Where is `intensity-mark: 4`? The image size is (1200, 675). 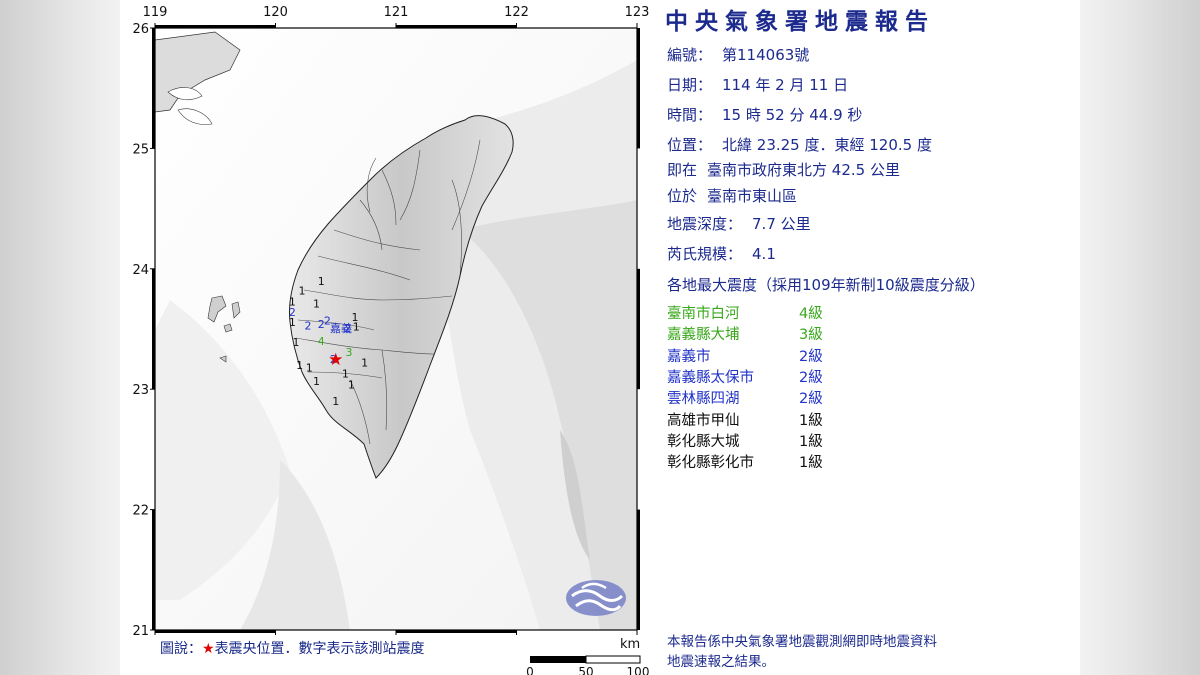
intensity-mark: 4 is located at coordinates (321, 341).